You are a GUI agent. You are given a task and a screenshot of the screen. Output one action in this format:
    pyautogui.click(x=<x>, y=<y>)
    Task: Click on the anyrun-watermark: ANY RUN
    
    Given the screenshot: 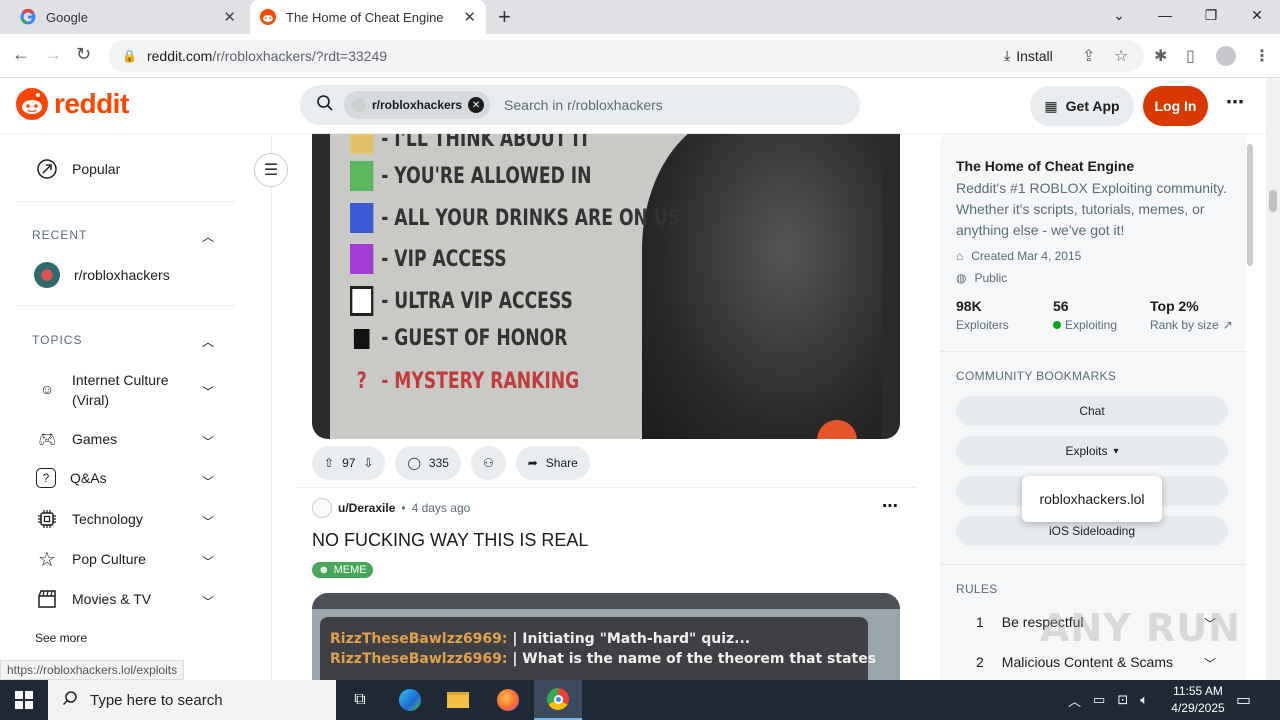 What is the action you would take?
    pyautogui.click(x=1140, y=628)
    